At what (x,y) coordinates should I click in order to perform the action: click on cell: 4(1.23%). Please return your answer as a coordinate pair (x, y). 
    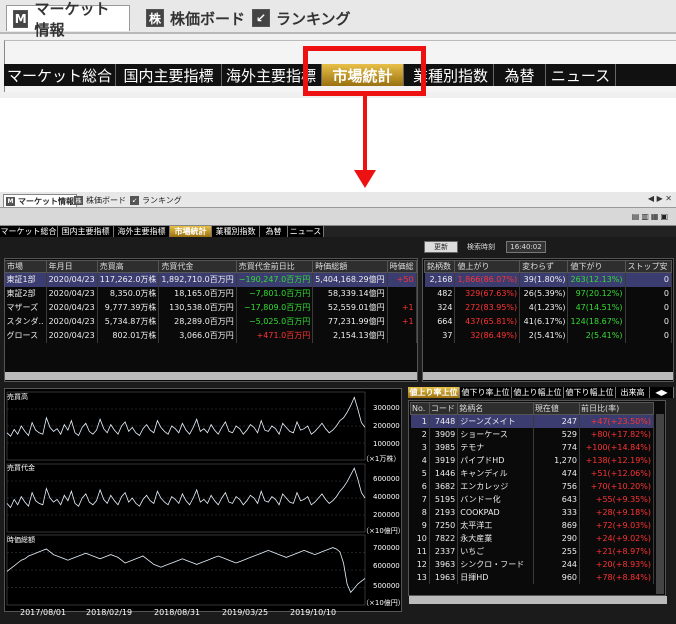
    Looking at the image, I should click on (544, 307).